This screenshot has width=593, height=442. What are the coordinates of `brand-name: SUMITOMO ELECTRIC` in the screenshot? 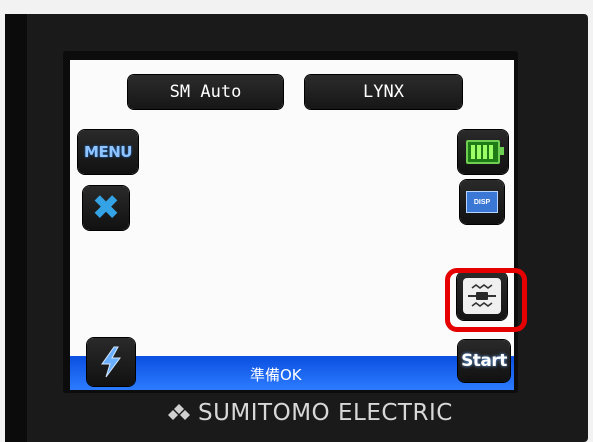 It's located at (325, 413).